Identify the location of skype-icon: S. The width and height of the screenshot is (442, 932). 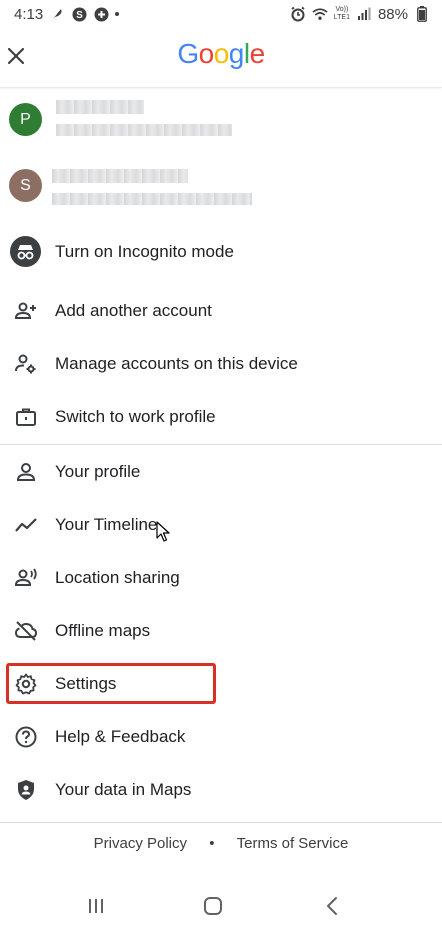
(79, 14).